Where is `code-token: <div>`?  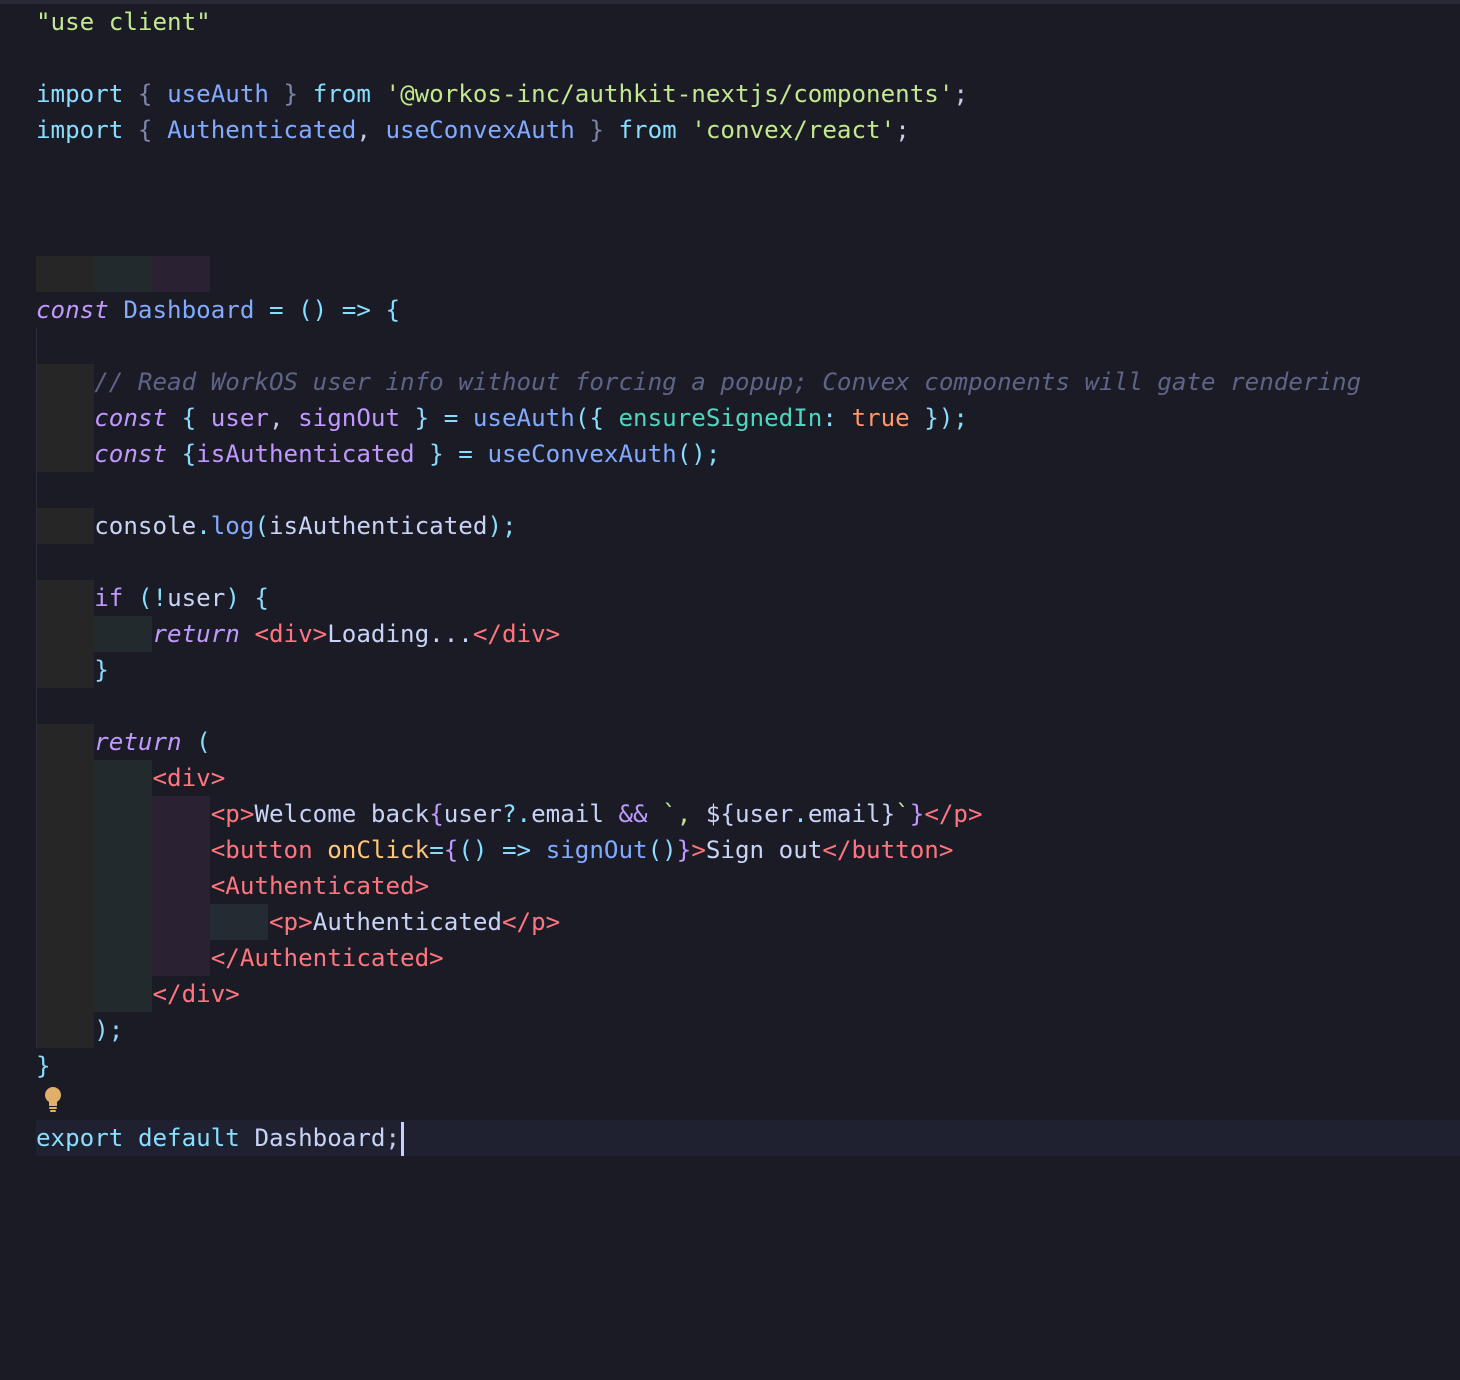 code-token: <div> is located at coordinates (291, 634).